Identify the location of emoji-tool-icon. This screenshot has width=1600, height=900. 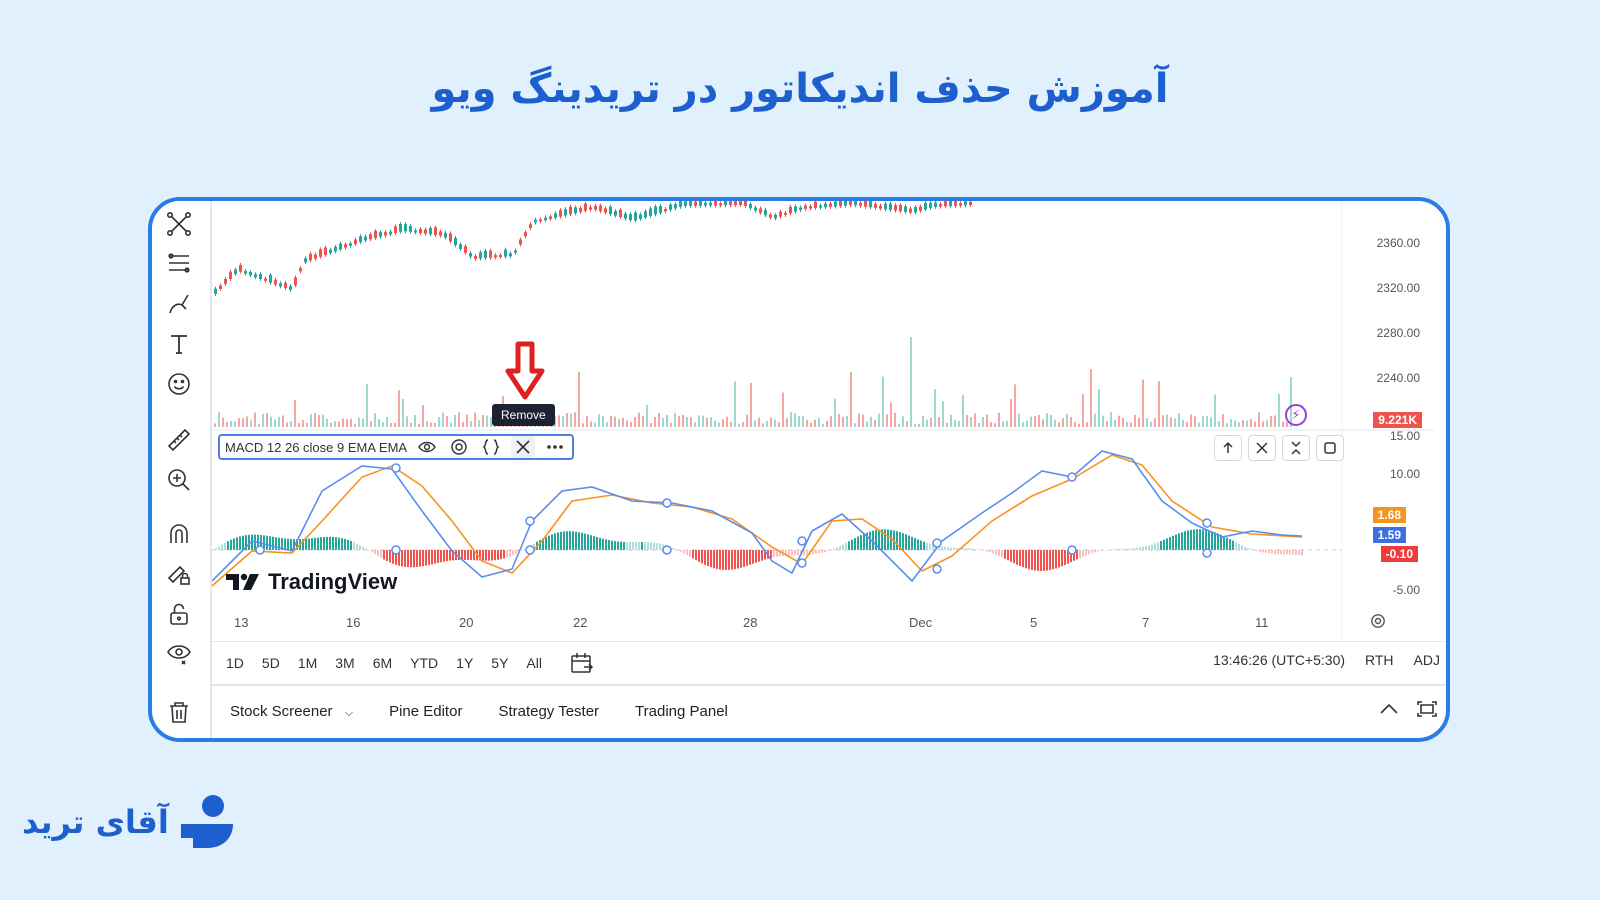
(179, 384).